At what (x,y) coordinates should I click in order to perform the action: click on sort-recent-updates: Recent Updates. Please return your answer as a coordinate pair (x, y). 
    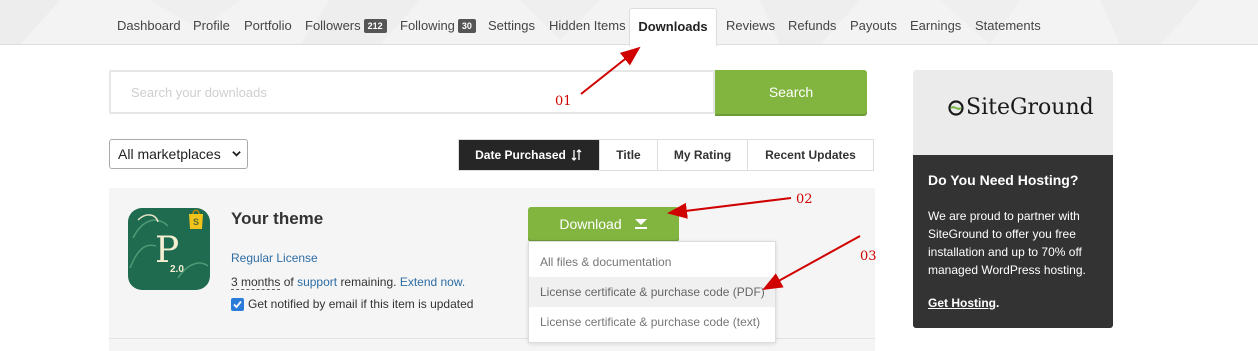
    Looking at the image, I should click on (810, 155).